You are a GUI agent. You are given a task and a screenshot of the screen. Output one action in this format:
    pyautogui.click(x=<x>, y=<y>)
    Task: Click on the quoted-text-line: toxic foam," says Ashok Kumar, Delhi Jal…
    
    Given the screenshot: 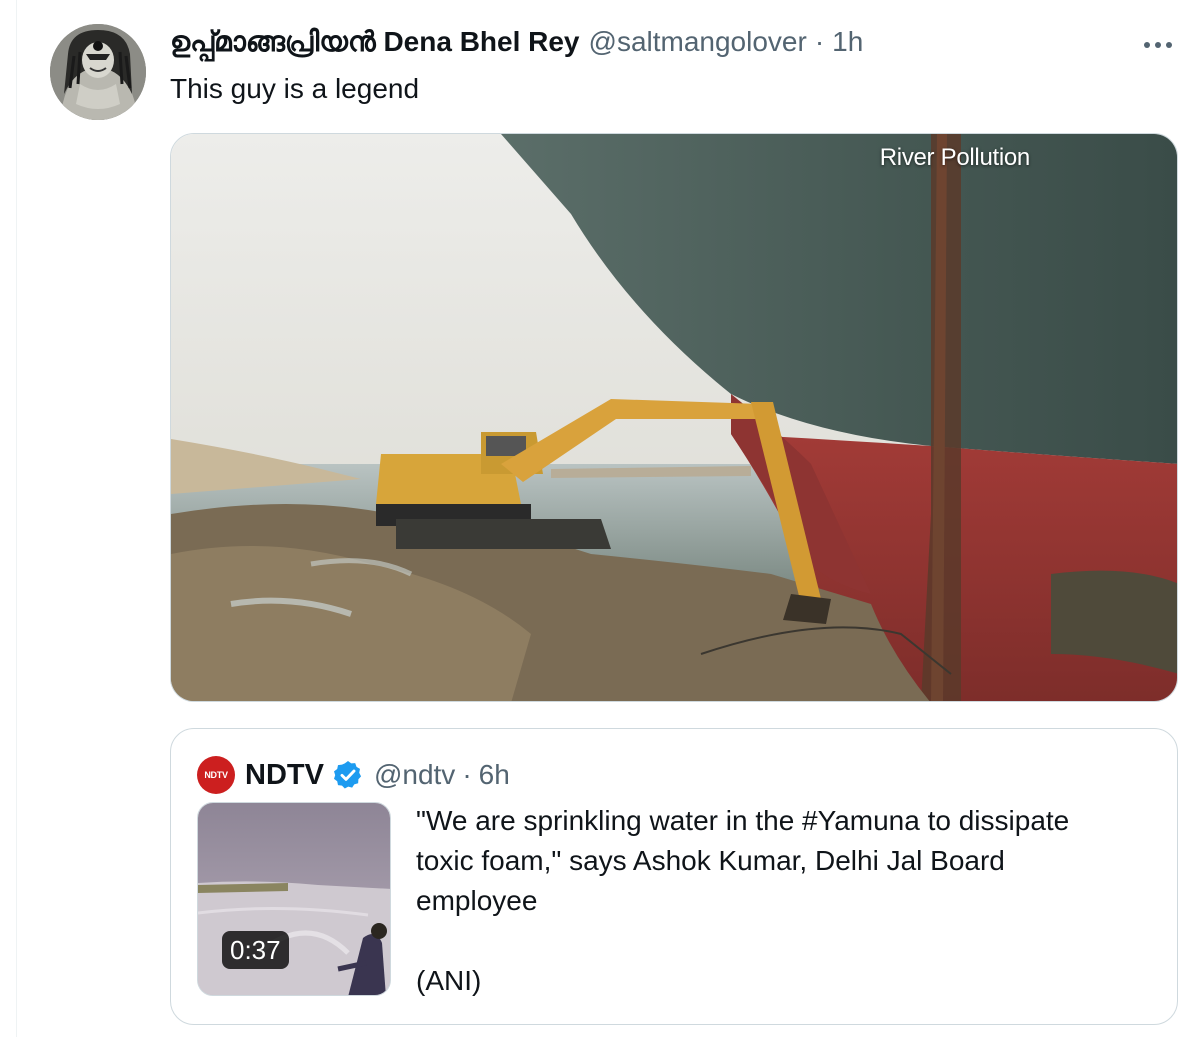 What is the action you would take?
    pyautogui.click(x=710, y=860)
    